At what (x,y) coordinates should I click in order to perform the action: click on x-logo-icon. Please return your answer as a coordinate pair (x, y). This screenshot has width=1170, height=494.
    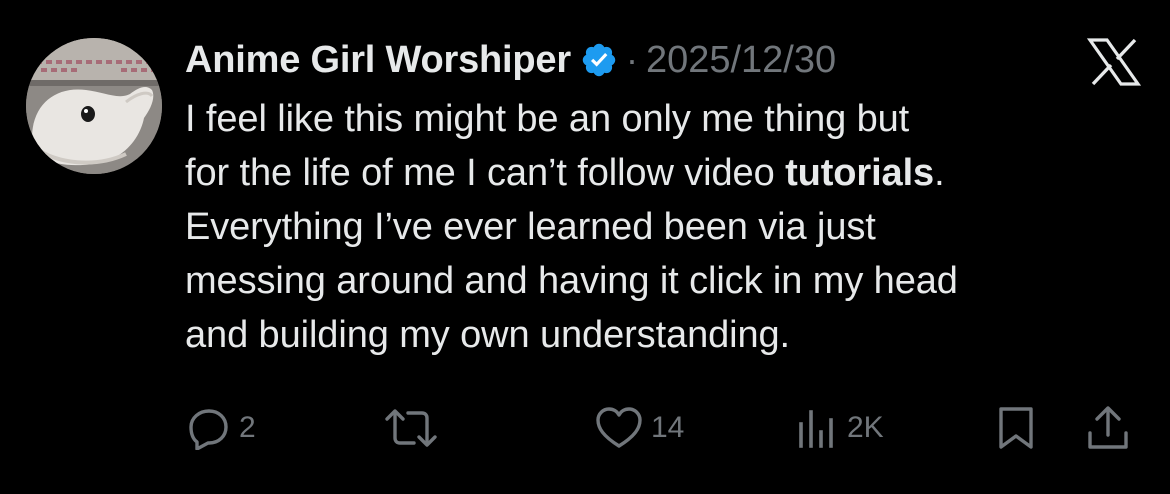
    Looking at the image, I should click on (1114, 62).